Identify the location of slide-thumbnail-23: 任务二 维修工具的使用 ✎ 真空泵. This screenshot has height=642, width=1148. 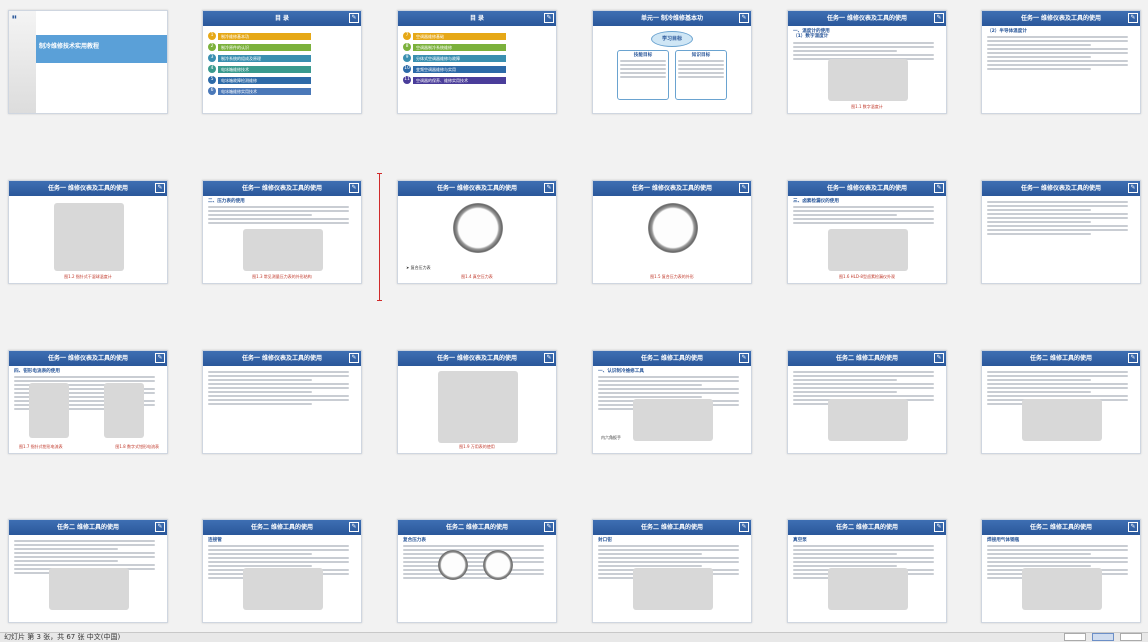
(867, 571).